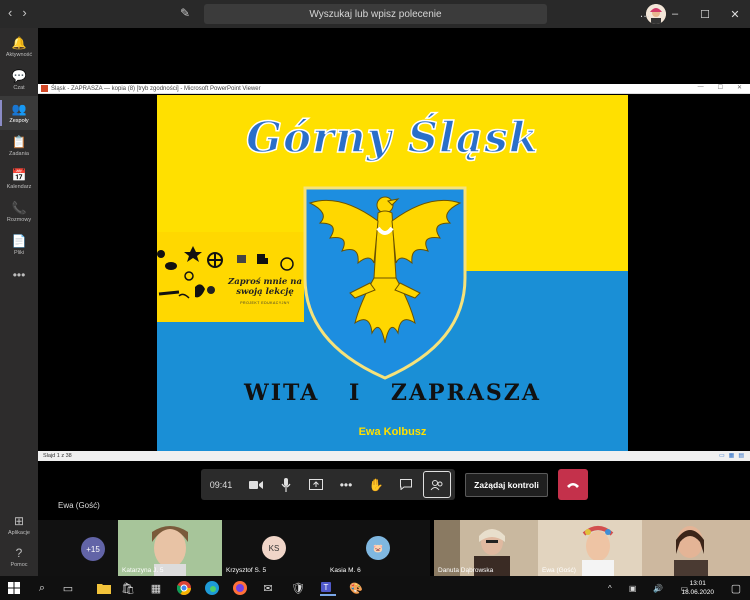  What do you see at coordinates (675, 14) in the screenshot?
I see `minimize-icon: –` at bounding box center [675, 14].